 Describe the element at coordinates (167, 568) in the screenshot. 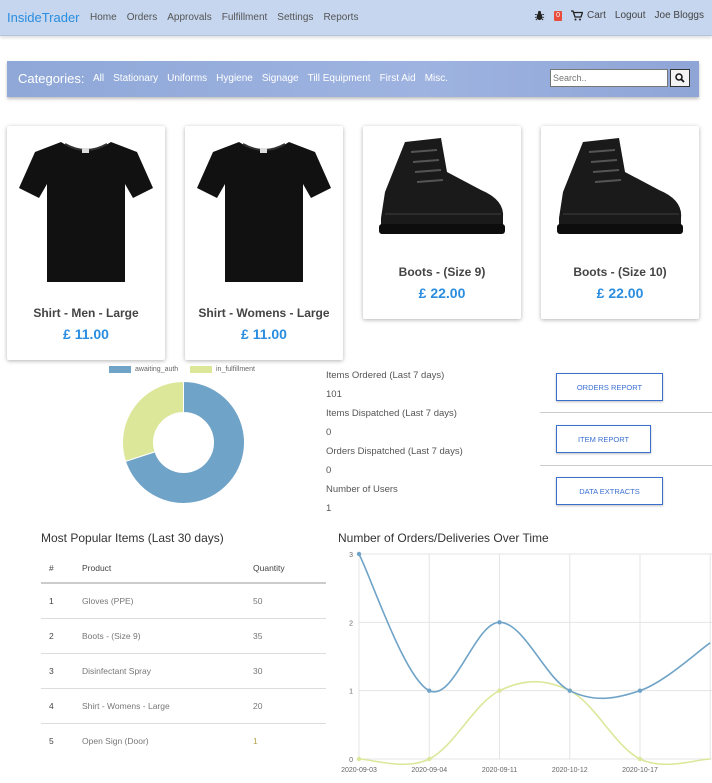

I see `col-header-product: Product` at that location.